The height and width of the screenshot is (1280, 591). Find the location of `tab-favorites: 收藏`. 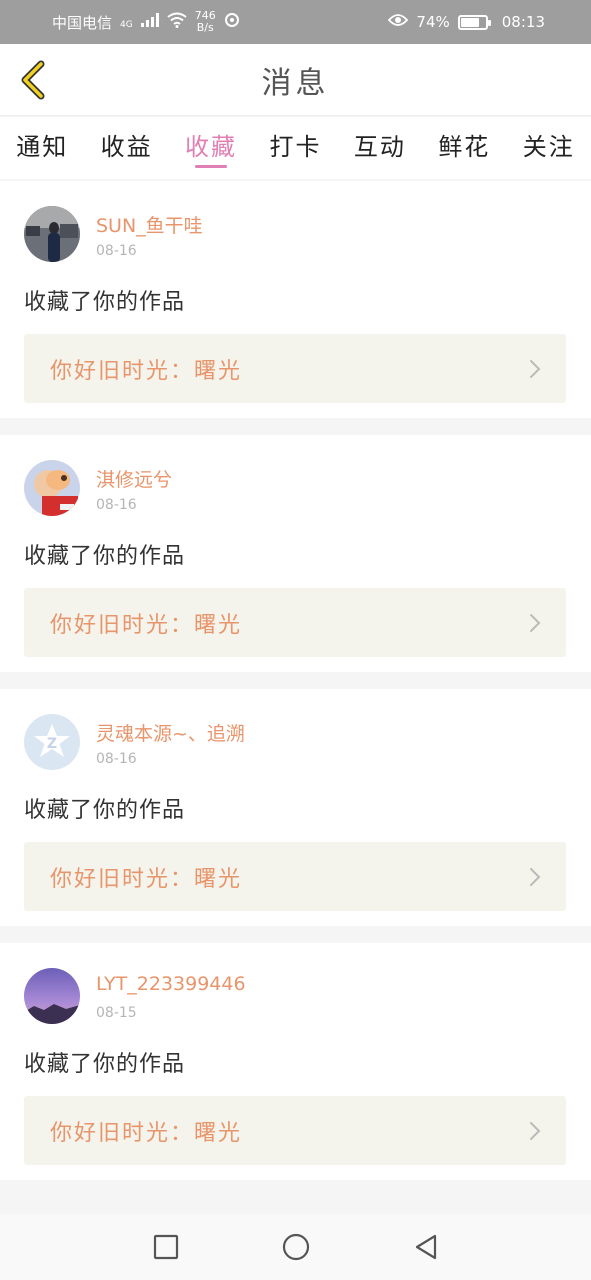

tab-favorites: 收藏 is located at coordinates (211, 139).